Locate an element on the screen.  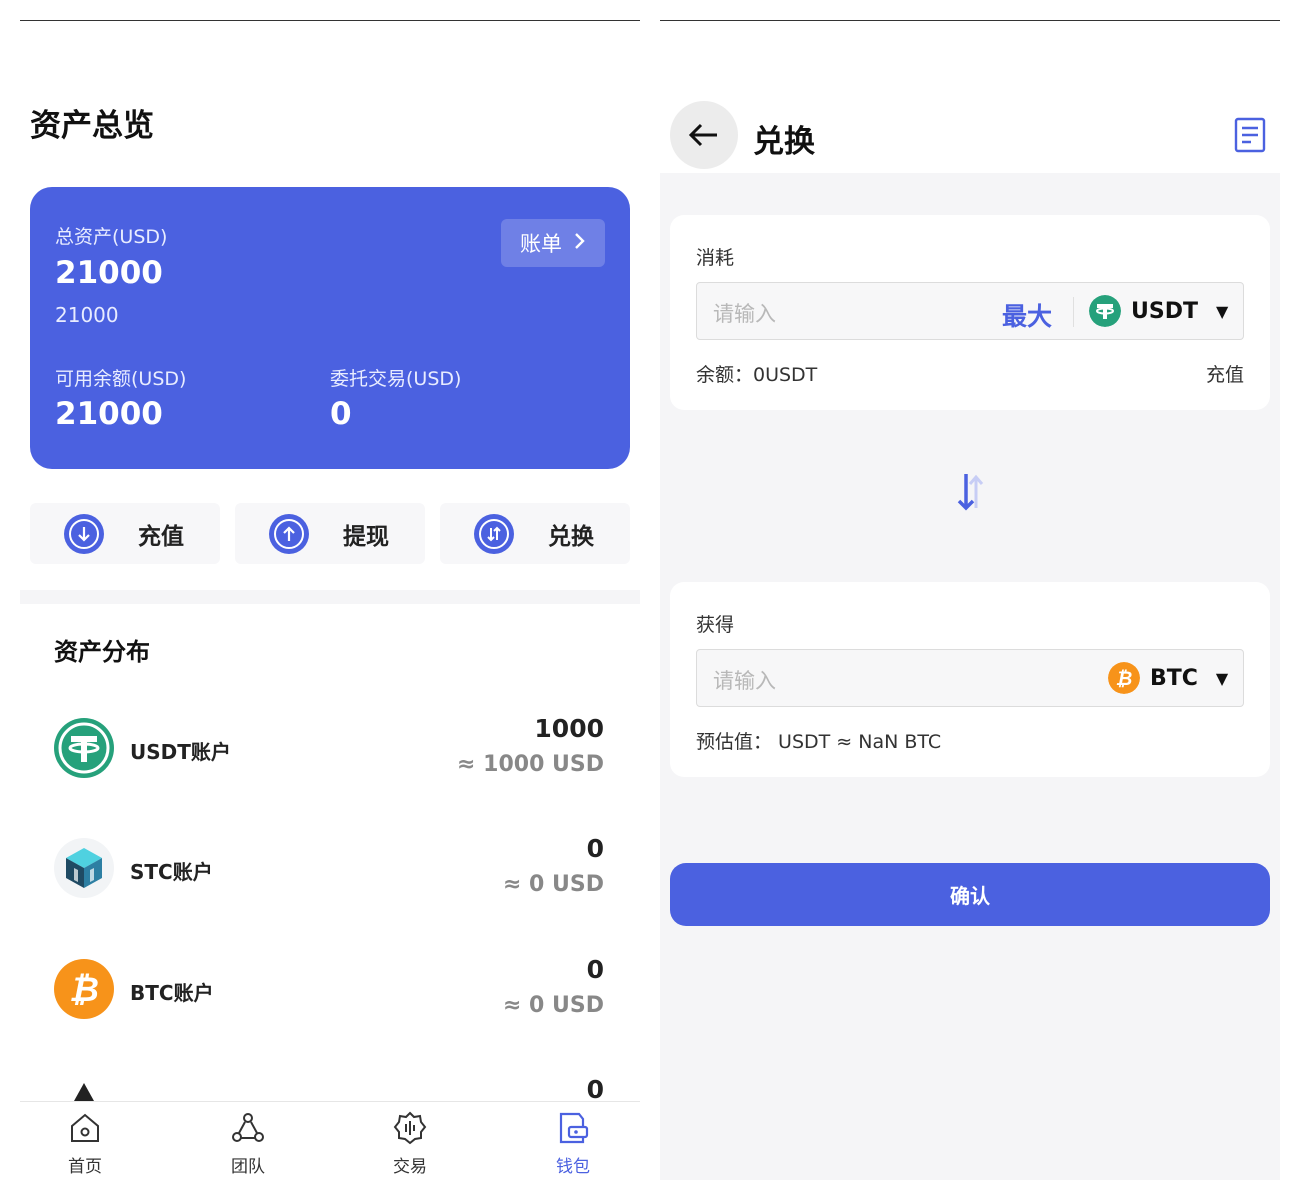
document-list-icon is located at coordinates (1250, 135).